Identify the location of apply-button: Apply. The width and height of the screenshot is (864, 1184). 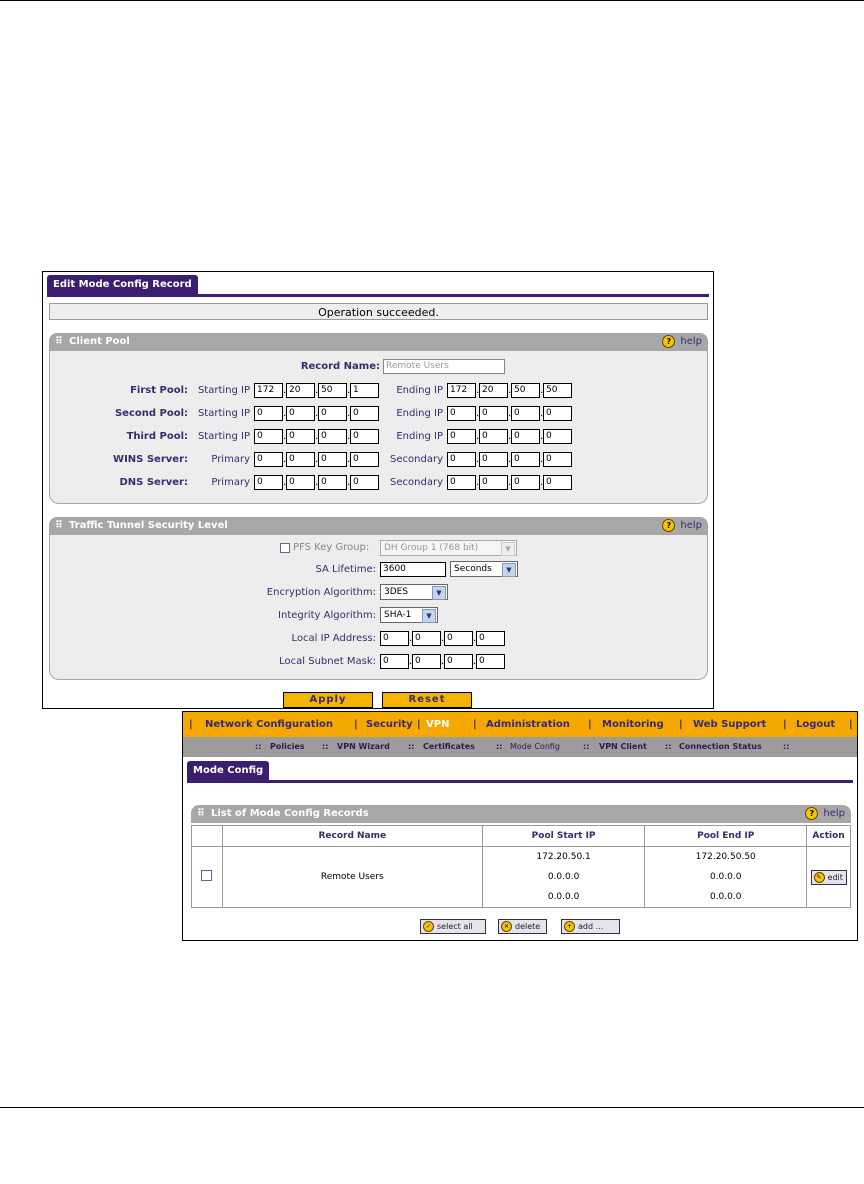
(328, 700).